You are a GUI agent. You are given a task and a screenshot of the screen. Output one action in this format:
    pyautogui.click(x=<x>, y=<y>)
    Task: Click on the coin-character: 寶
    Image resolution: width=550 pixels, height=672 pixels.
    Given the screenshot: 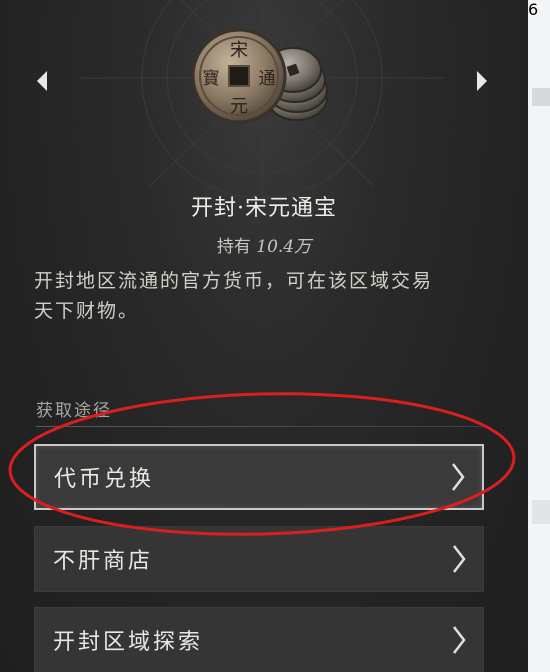 What is the action you would take?
    pyautogui.click(x=211, y=78)
    